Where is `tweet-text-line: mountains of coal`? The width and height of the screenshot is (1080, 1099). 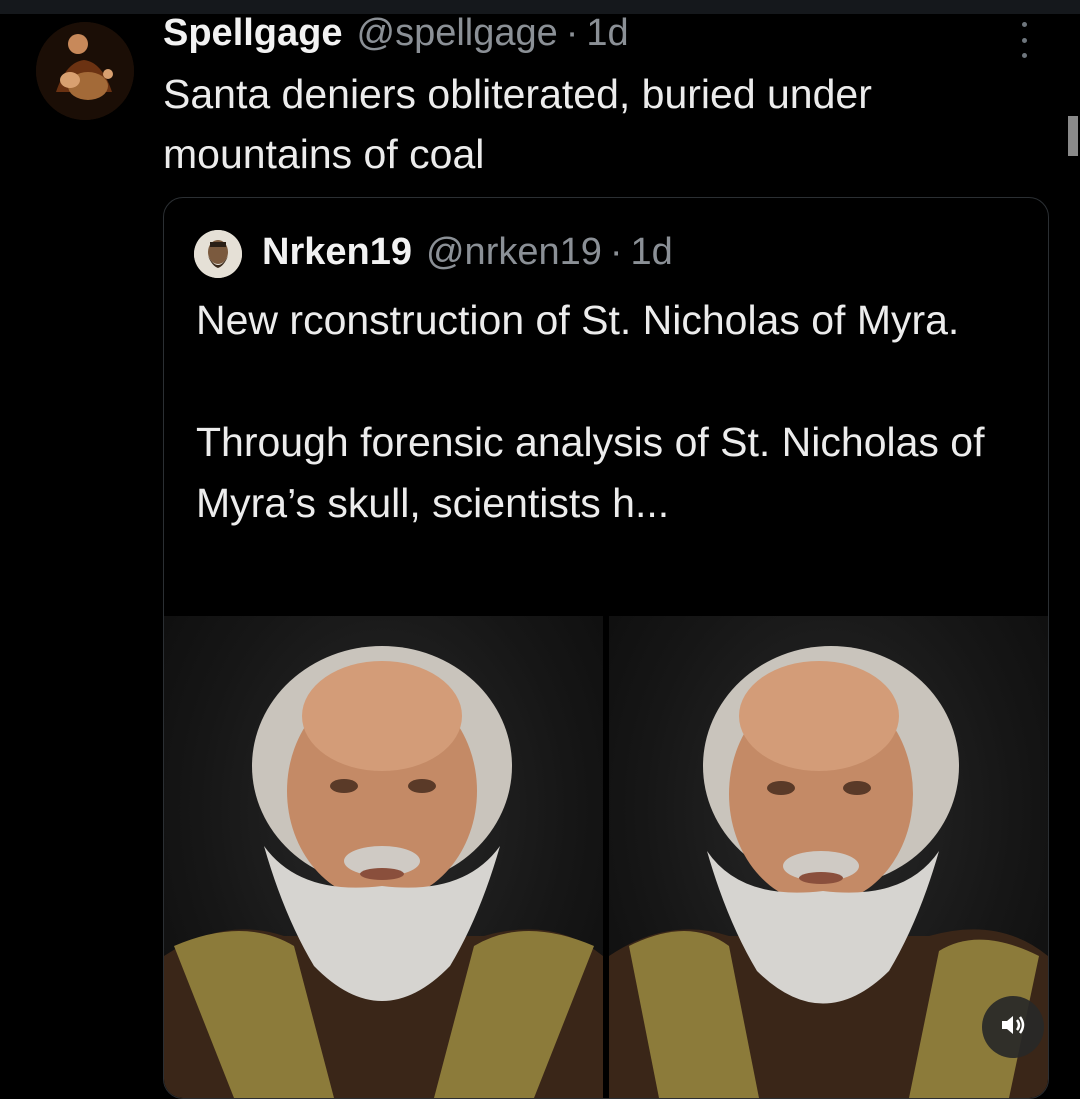 tweet-text-line: mountains of coal is located at coordinates (324, 154).